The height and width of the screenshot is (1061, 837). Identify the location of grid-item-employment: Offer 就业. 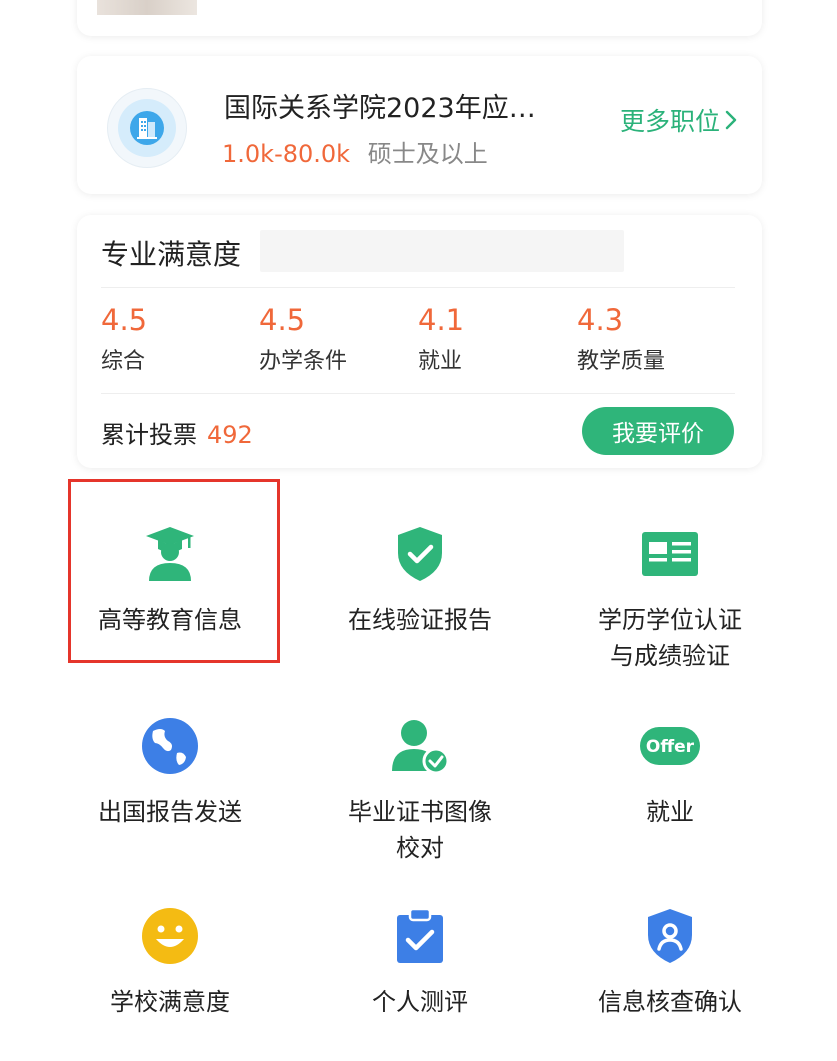
(670, 772).